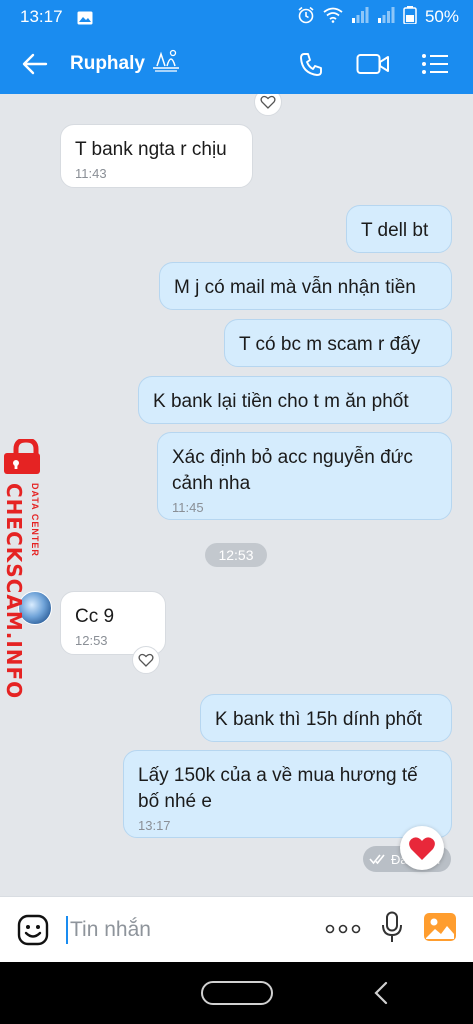 This screenshot has height=1024, width=473. Describe the element at coordinates (35, 520) in the screenshot. I see `watermark-subtitle: DATA CENTER` at that location.